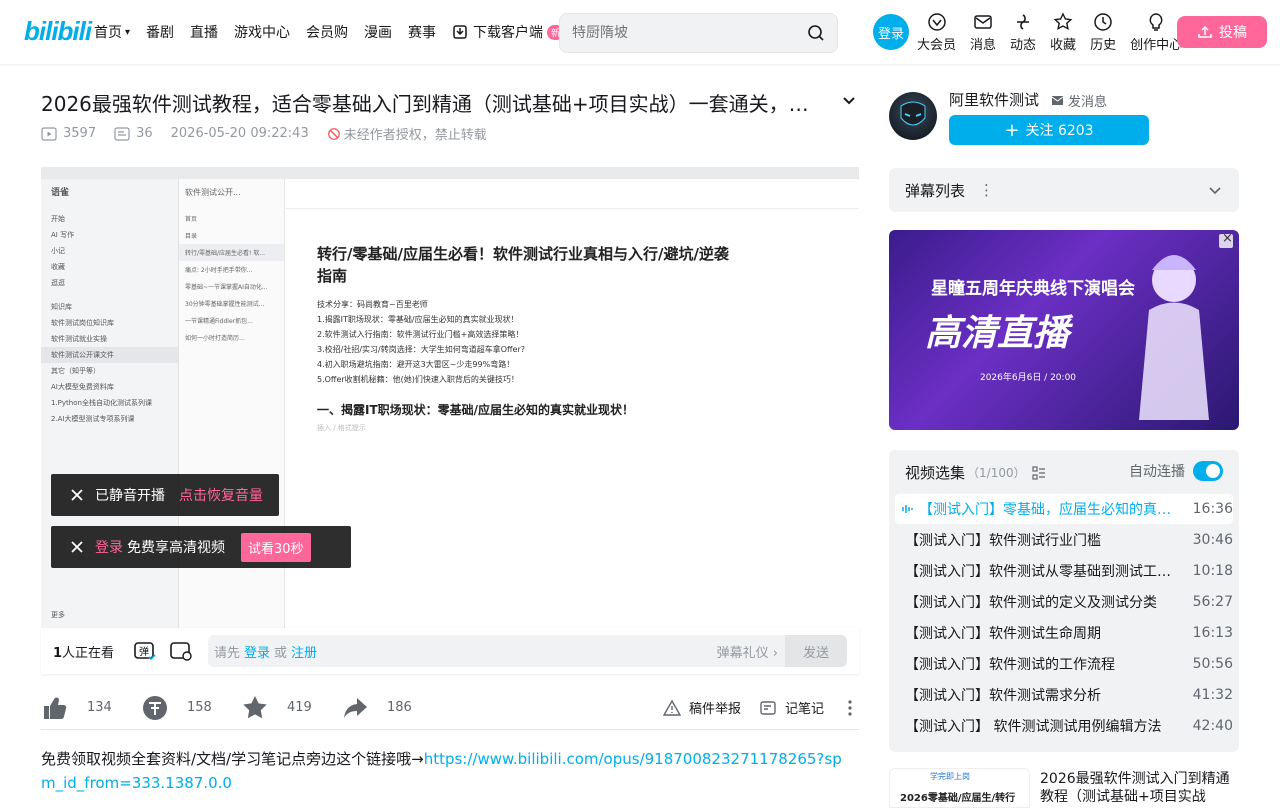 The width and height of the screenshot is (1280, 808). Describe the element at coordinates (1176, 471) in the screenshot. I see `autoplay-control: 自动连播` at that location.